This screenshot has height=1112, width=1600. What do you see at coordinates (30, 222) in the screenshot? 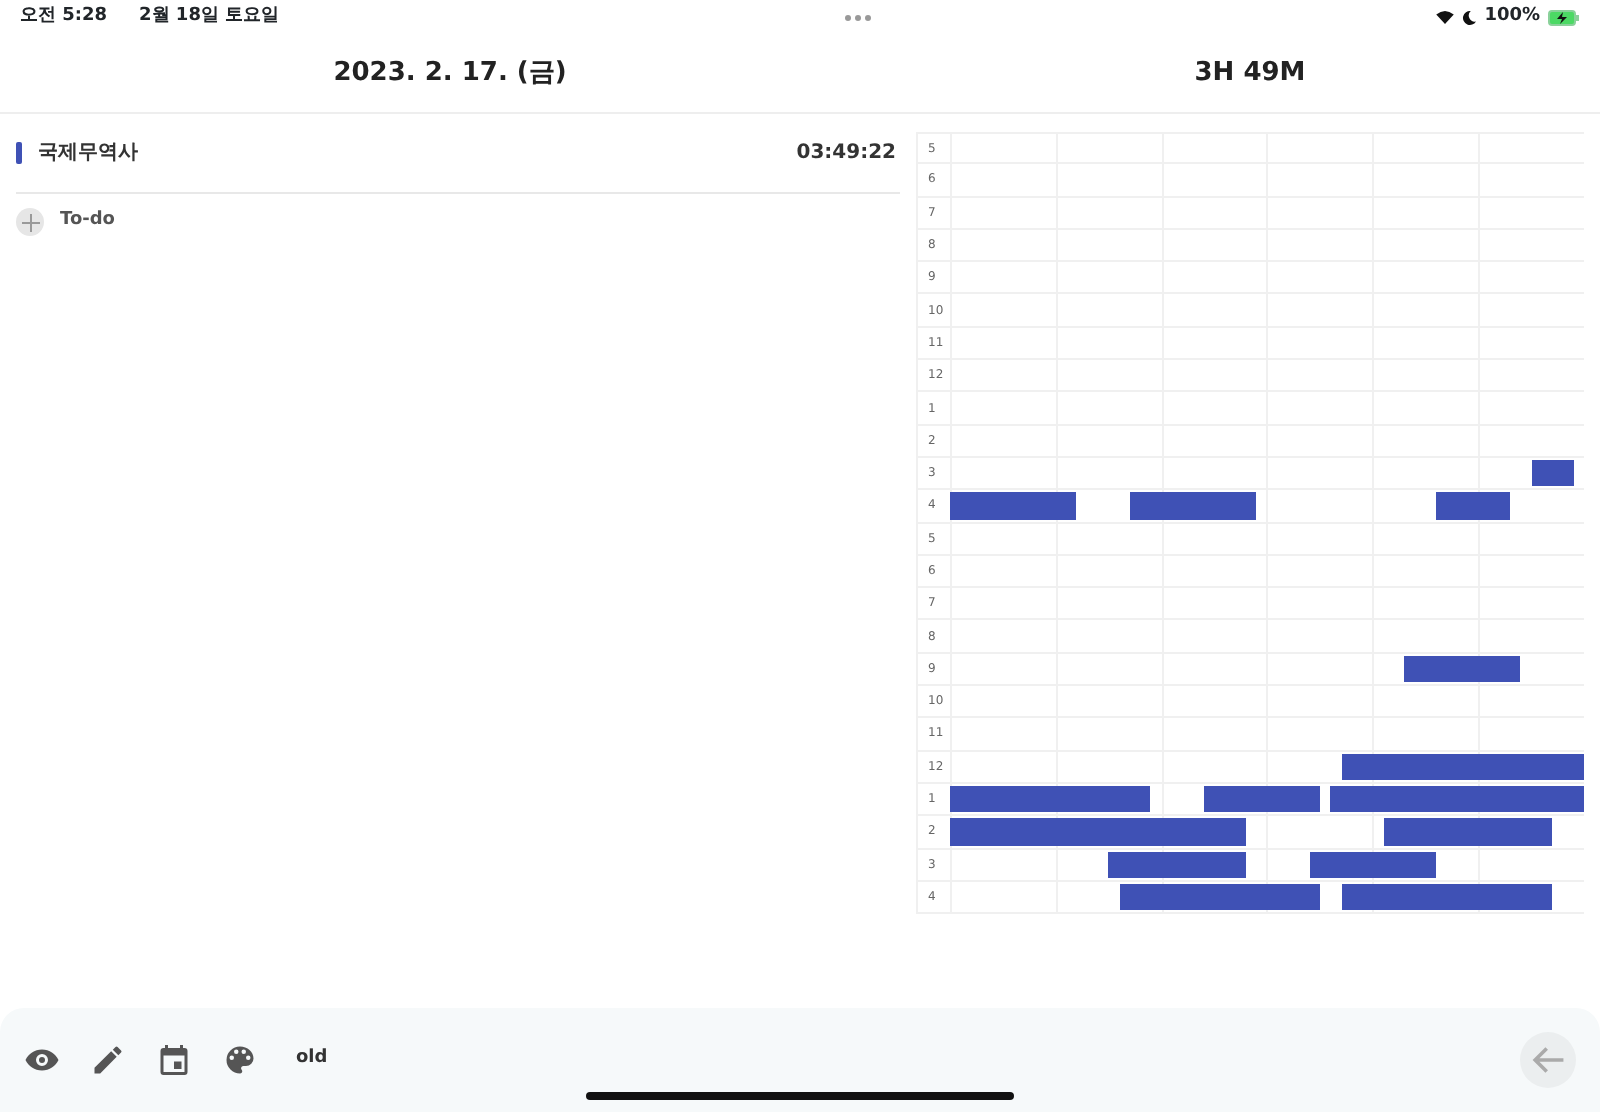
I see `add-icon` at bounding box center [30, 222].